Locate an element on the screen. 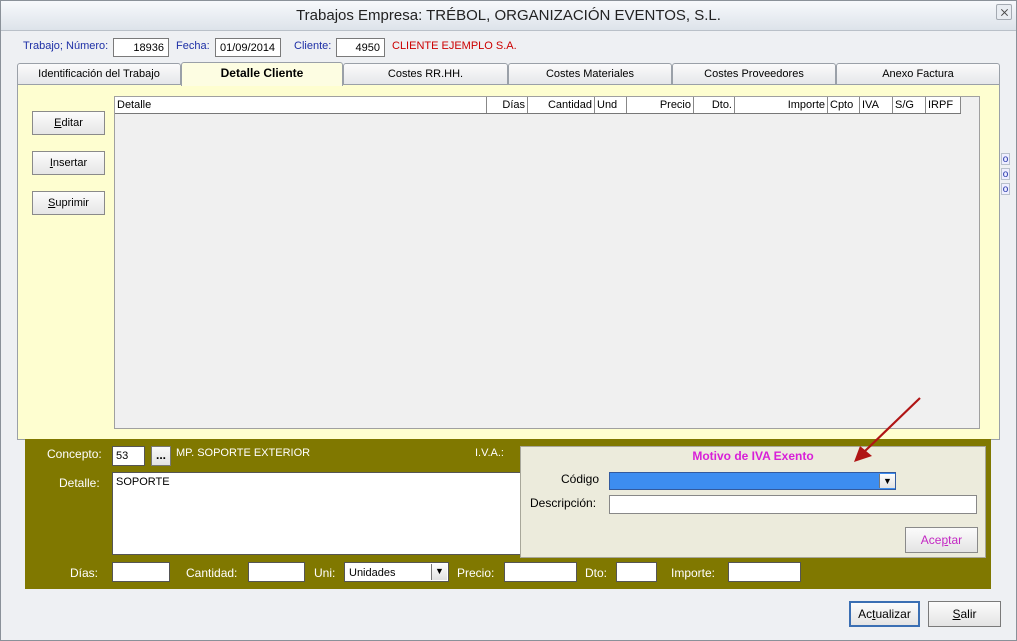 The image size is (1017, 641). cantidad-field is located at coordinates (276, 572).